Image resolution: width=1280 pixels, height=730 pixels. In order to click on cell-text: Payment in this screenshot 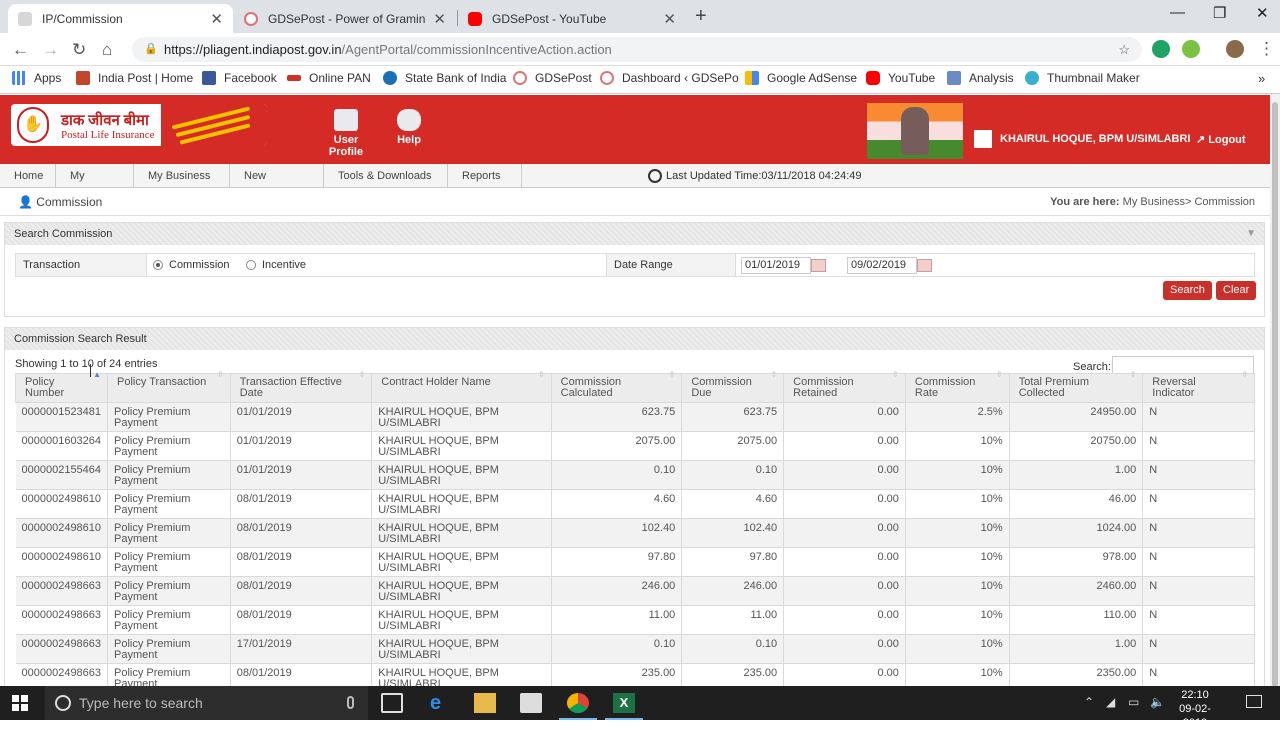, I will do `click(136, 539)`.